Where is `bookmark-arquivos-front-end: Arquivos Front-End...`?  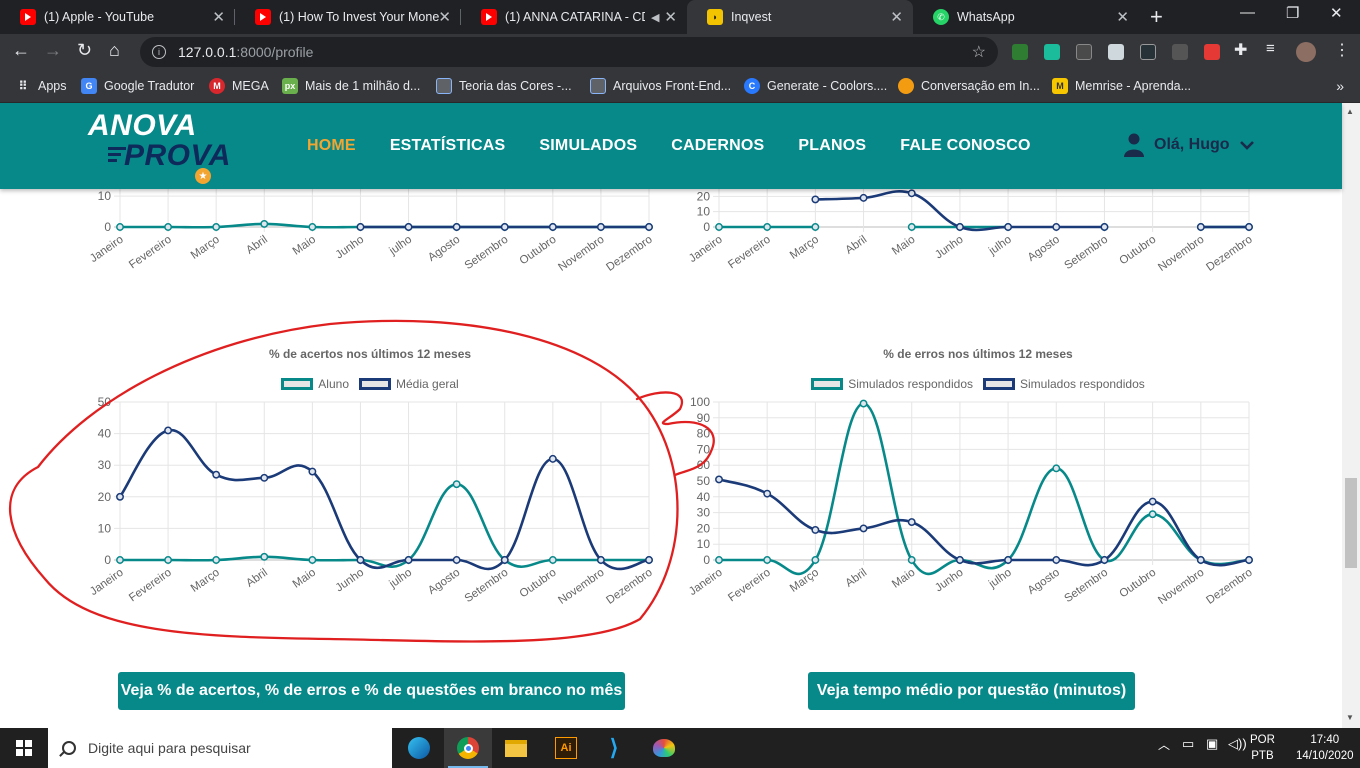
bookmark-arquivos-front-end: Arquivos Front-End... is located at coordinates (660, 86).